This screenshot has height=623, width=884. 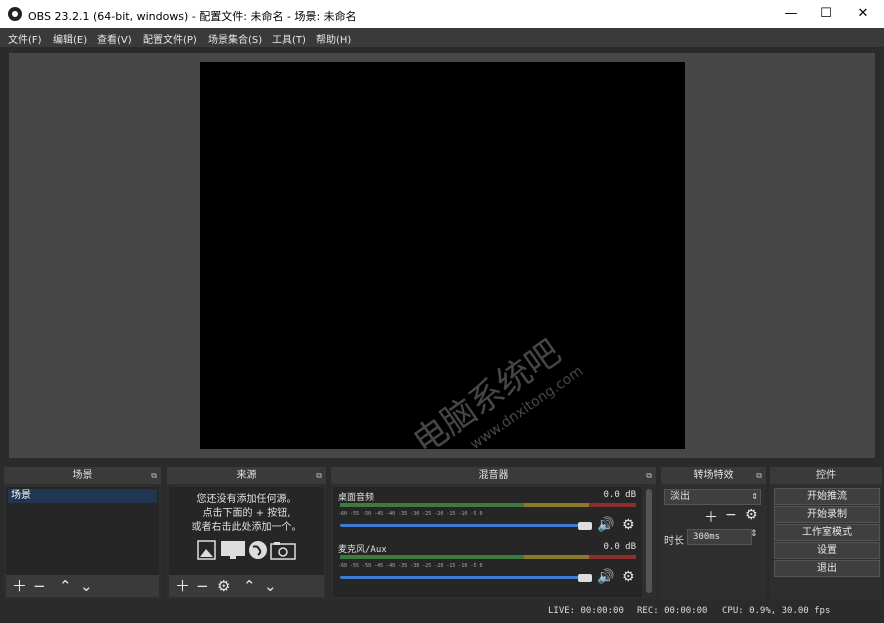 What do you see at coordinates (182, 586) in the screenshot?
I see `add-source-icon: ＋` at bounding box center [182, 586].